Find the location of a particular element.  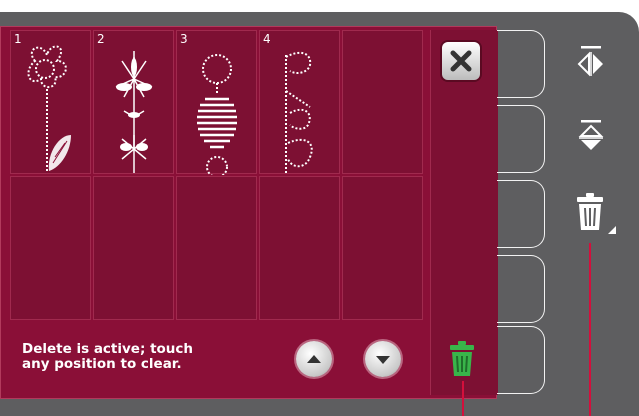

stitch-cell-2: 2 is located at coordinates (133, 102).